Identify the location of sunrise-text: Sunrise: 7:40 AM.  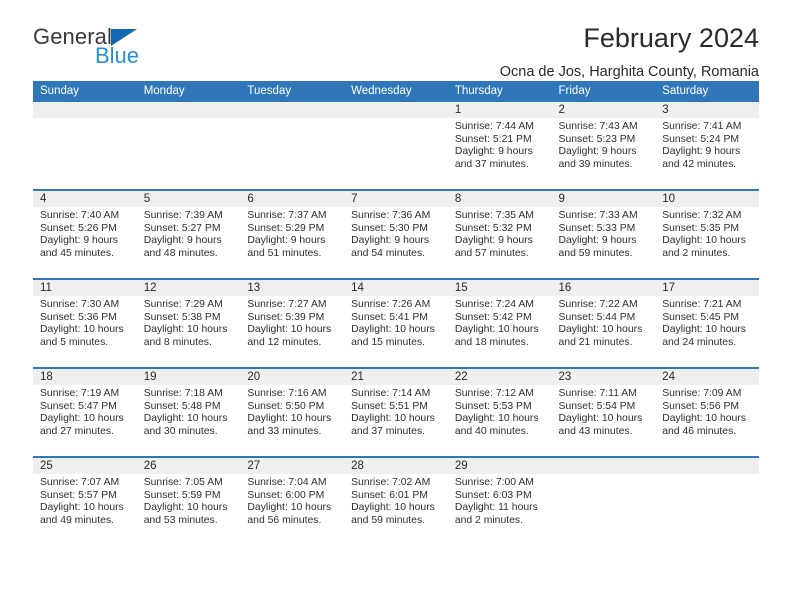
(80, 215).